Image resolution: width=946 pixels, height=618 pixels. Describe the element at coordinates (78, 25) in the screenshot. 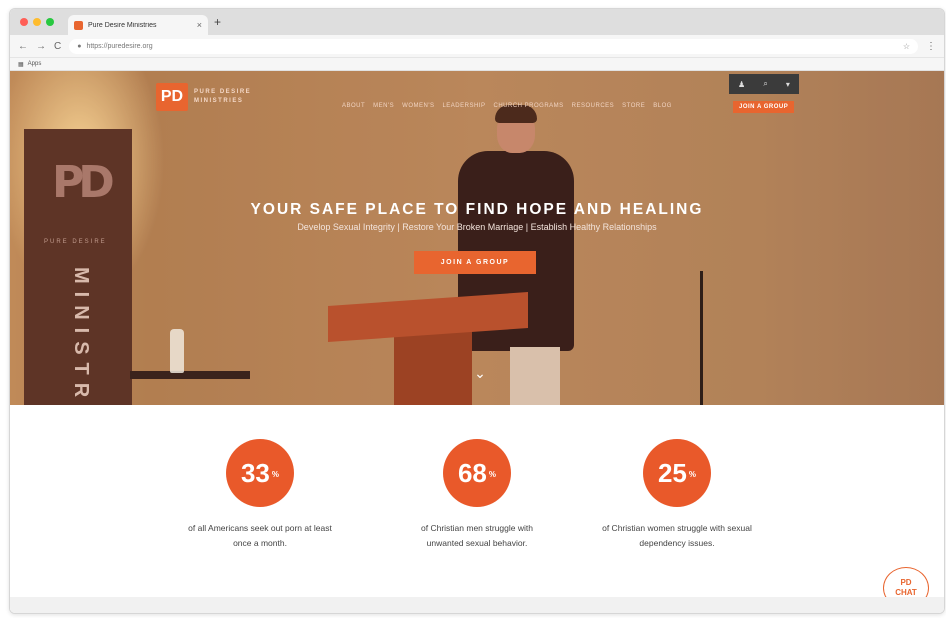

I see `favicon-icon` at that location.